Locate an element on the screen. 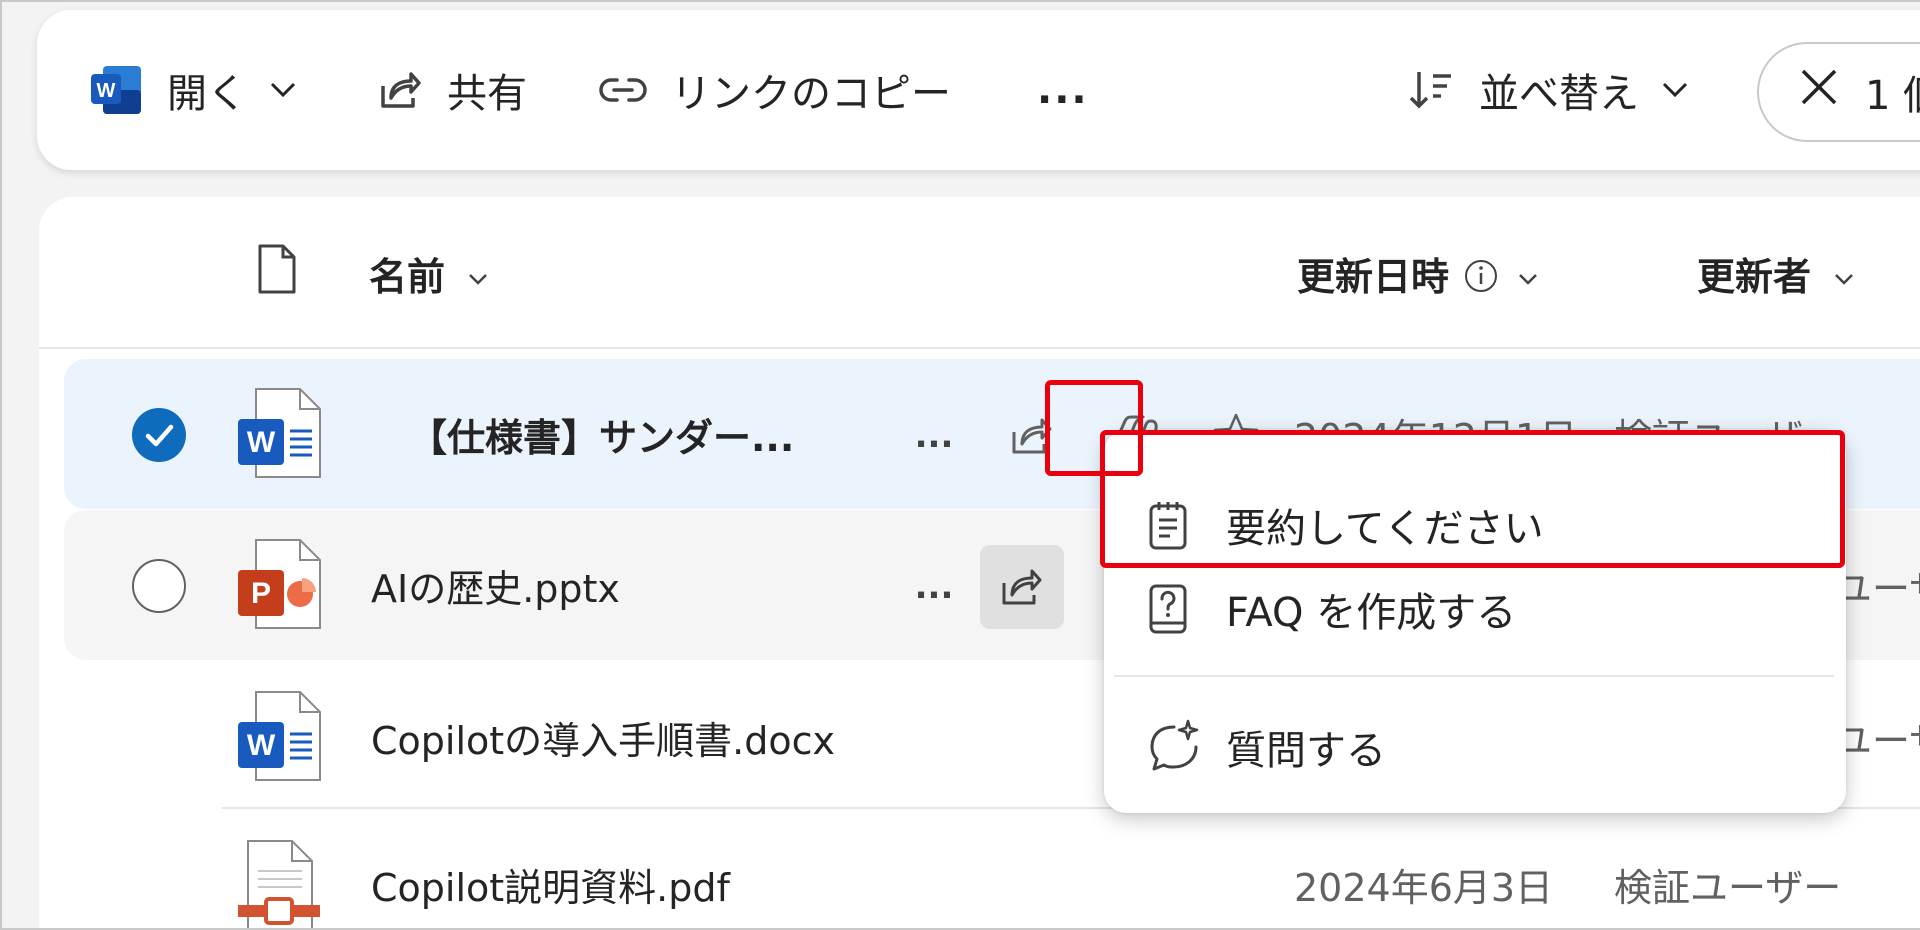  menu-item-ask-question: 質問する is located at coordinates (1475, 747).